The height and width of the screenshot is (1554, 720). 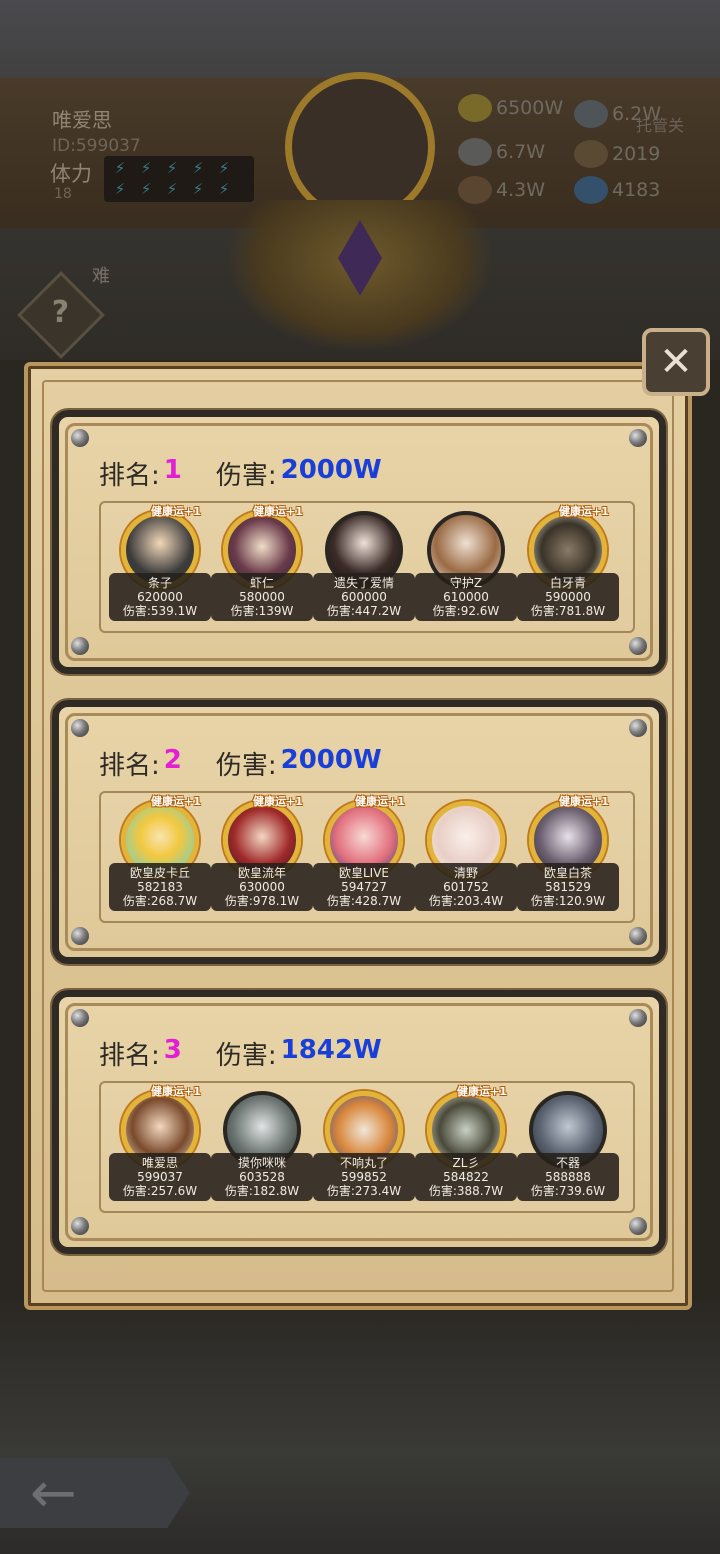 What do you see at coordinates (364, 901) in the screenshot?
I see `member-damage: 伤害:428.7W` at bounding box center [364, 901].